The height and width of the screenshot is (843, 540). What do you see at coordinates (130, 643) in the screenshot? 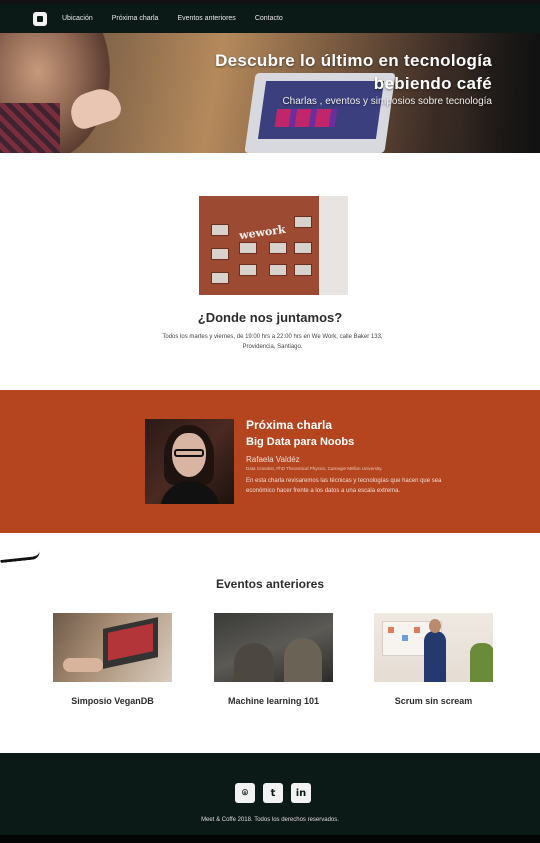
I see `event-laptop-image` at bounding box center [130, 643].